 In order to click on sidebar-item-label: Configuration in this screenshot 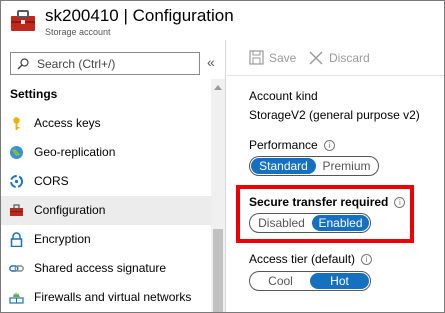, I will do `click(70, 210)`.